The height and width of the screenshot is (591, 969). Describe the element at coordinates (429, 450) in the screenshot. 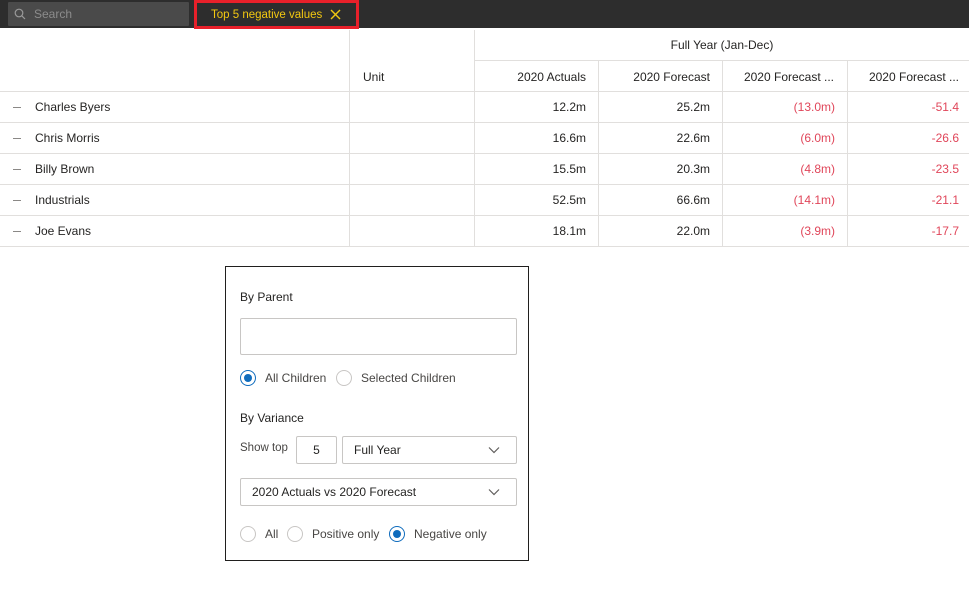

I see `period-dropdown: Full Year` at that location.